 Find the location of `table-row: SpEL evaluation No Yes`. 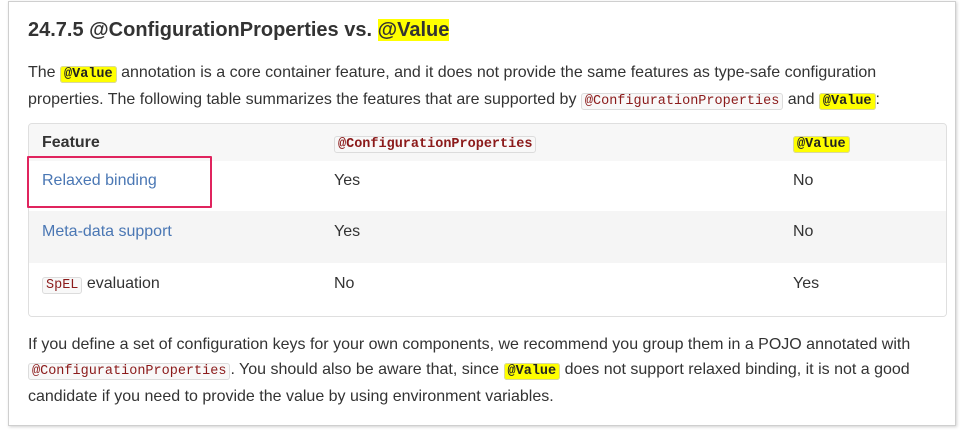

table-row: SpEL evaluation No Yes is located at coordinates (487, 289).